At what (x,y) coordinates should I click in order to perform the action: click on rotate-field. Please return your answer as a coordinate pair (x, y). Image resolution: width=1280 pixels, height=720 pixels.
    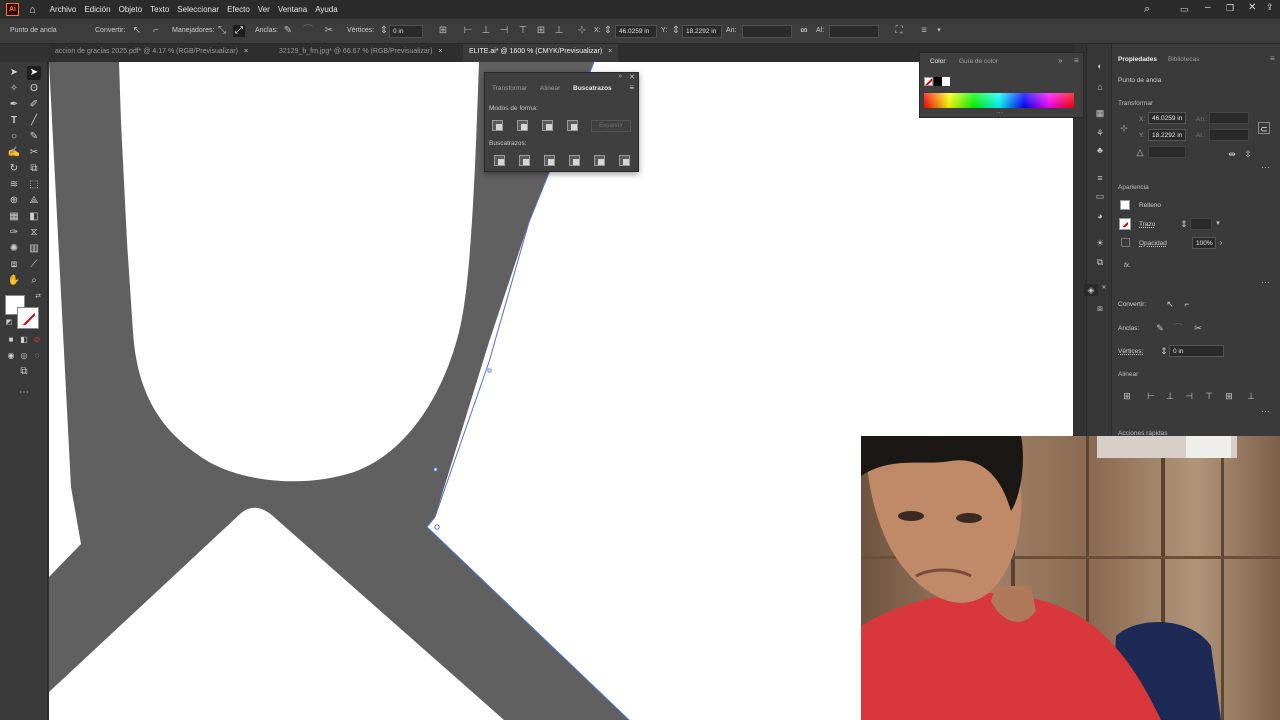
    Looking at the image, I should click on (1167, 152).